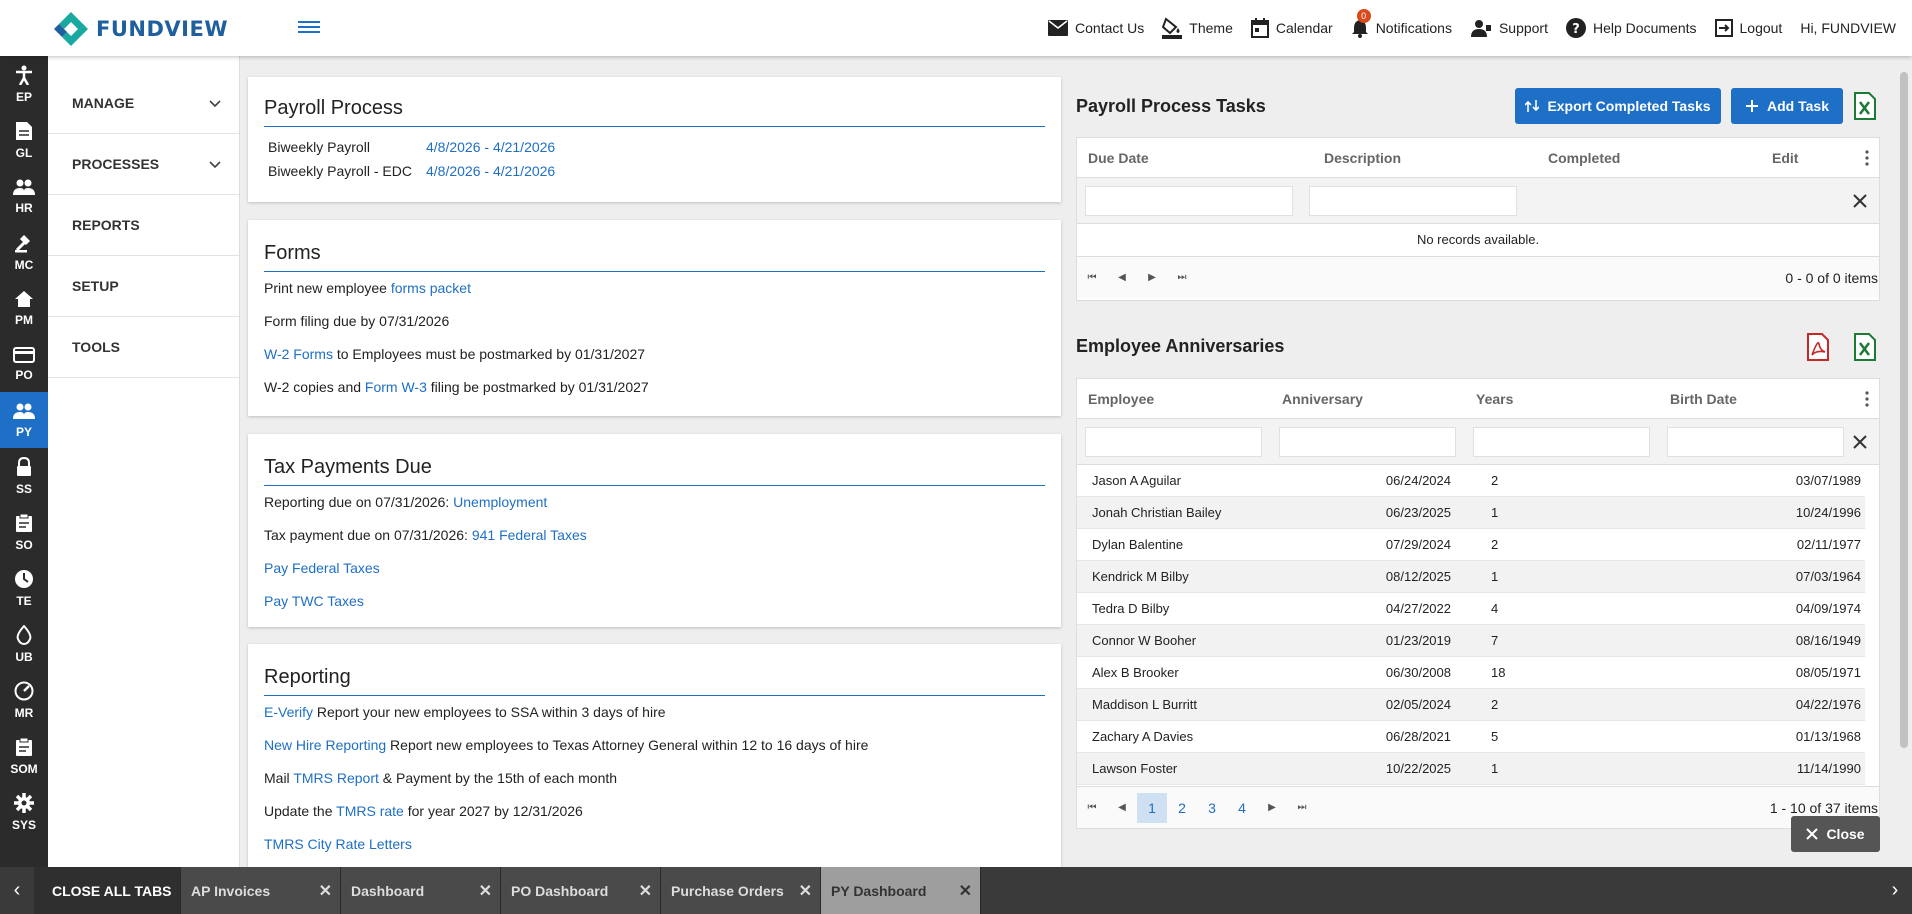 The image size is (1912, 914). Describe the element at coordinates (24, 644) in the screenshot. I see `rail-item-ub: UB` at that location.